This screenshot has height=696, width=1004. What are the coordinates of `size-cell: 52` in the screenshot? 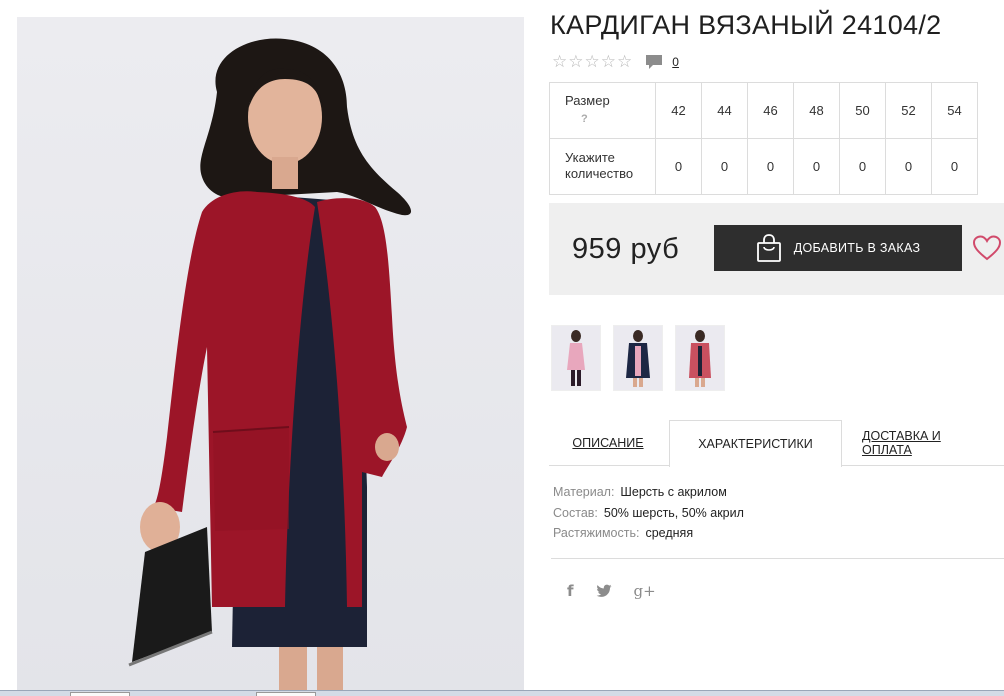 It's located at (908, 110).